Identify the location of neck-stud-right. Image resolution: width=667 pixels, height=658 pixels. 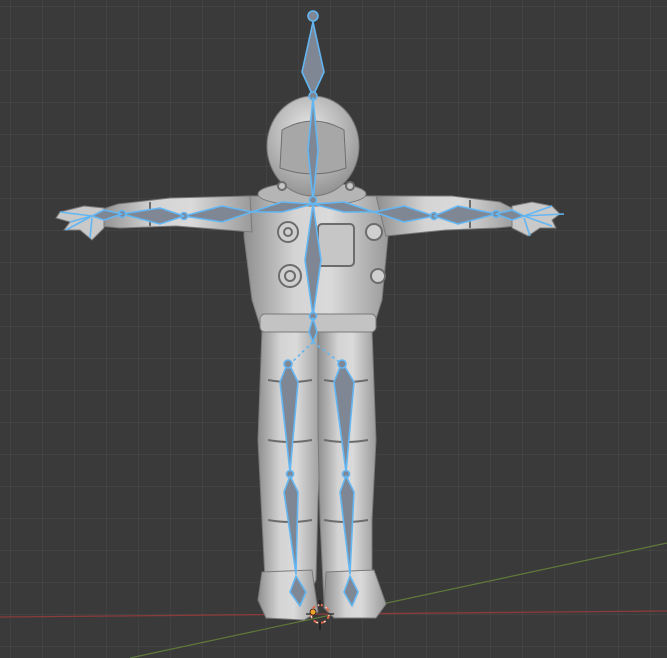
(350, 186).